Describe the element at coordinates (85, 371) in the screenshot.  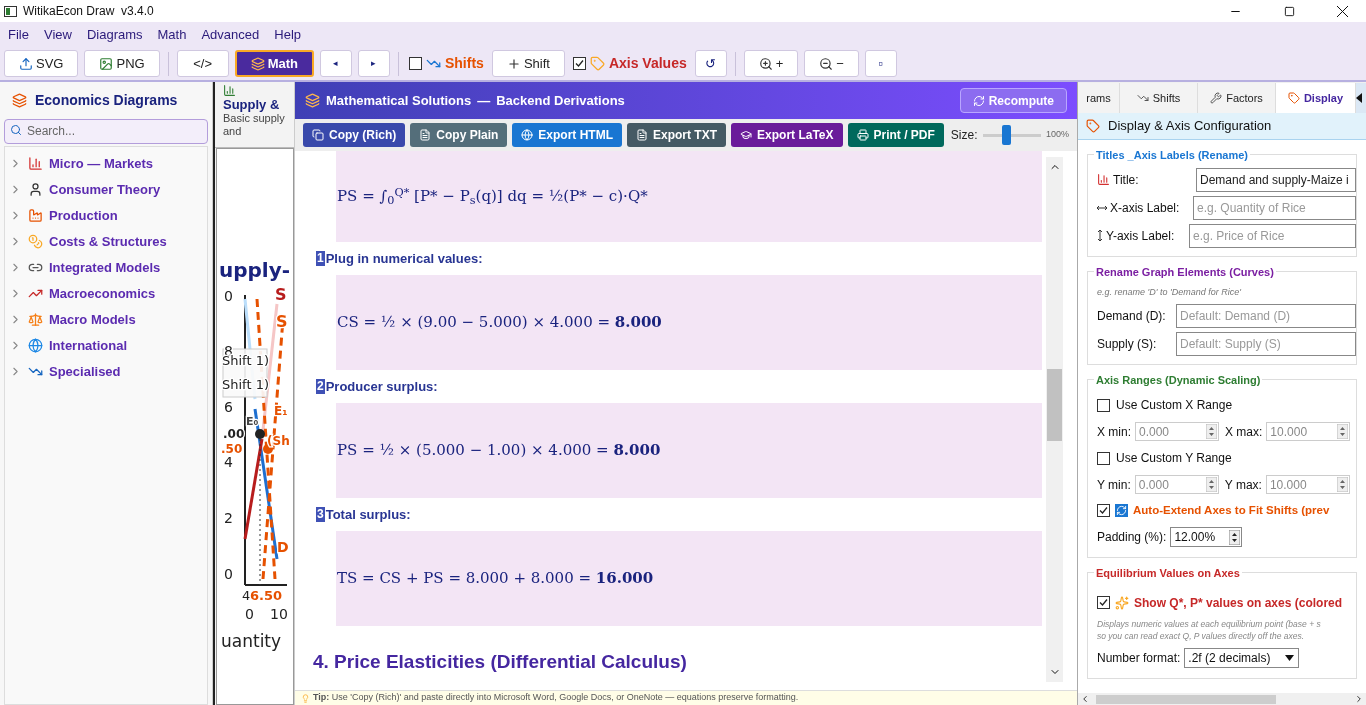
I see `tree-item: Specialised` at that location.